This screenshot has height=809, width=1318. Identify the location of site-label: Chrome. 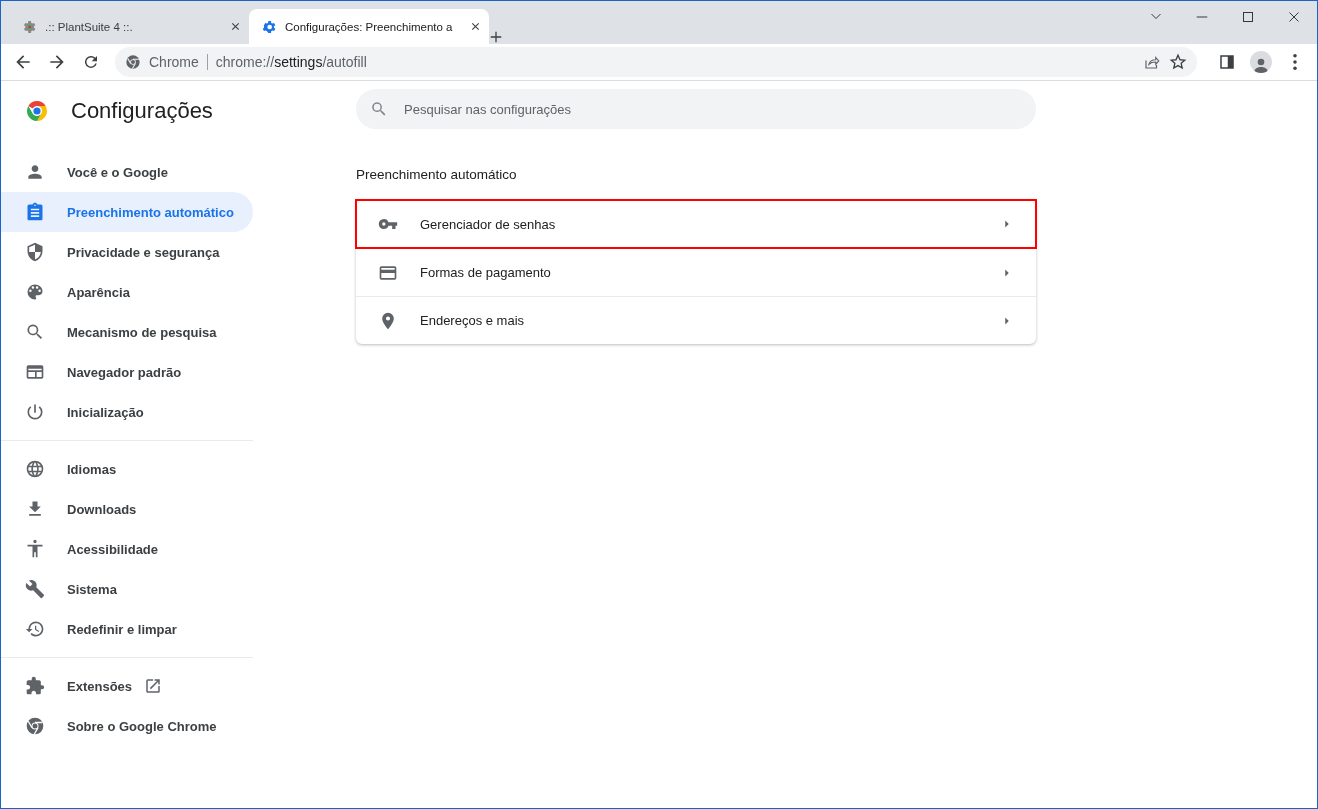
(178, 62).